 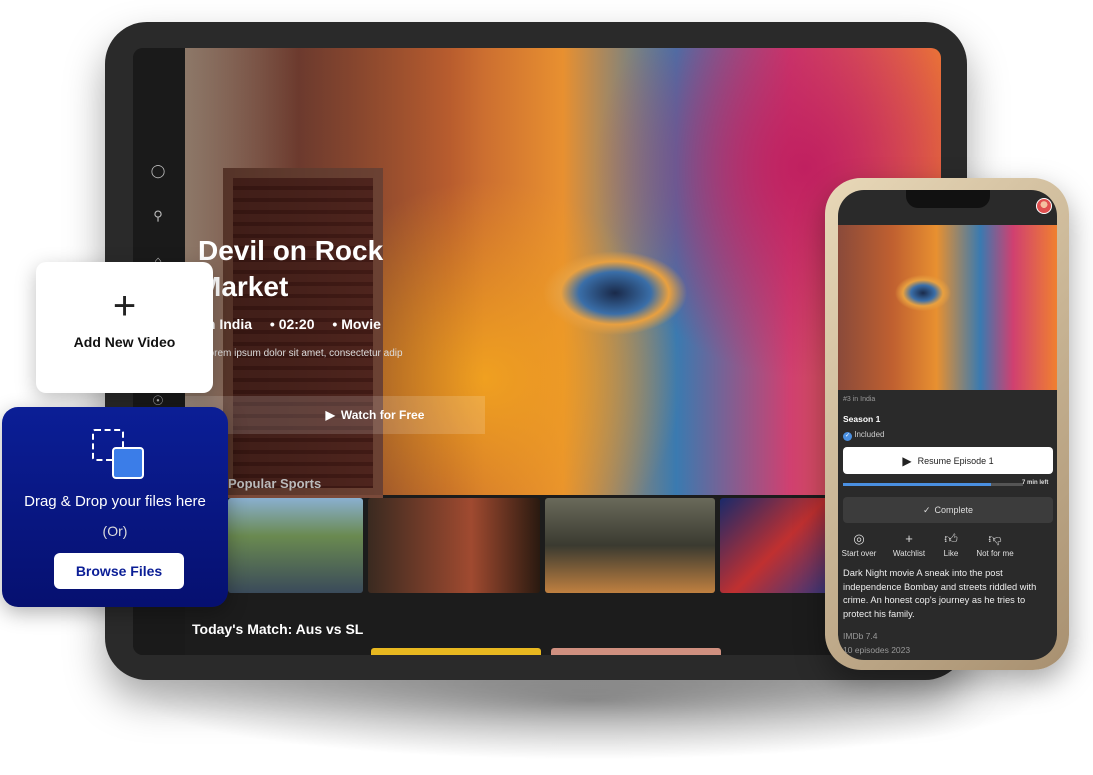 I want to click on add-new-video-card: + Add New Video, so click(x=124, y=327).